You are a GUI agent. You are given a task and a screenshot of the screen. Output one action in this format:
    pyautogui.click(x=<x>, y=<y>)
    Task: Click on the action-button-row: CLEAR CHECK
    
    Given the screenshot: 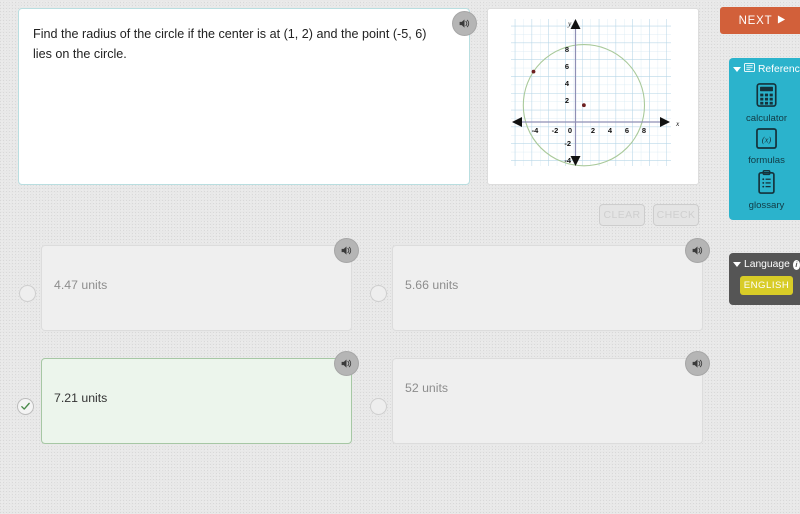 What is the action you would take?
    pyautogui.click(x=351, y=215)
    